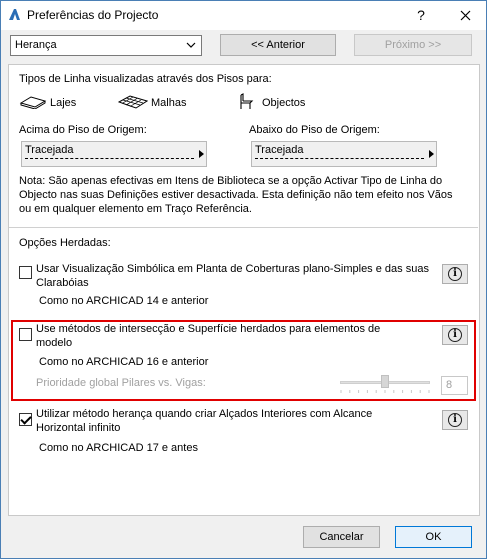  Describe the element at coordinates (385, 381) in the screenshot. I see `priority-slider-handle` at that location.